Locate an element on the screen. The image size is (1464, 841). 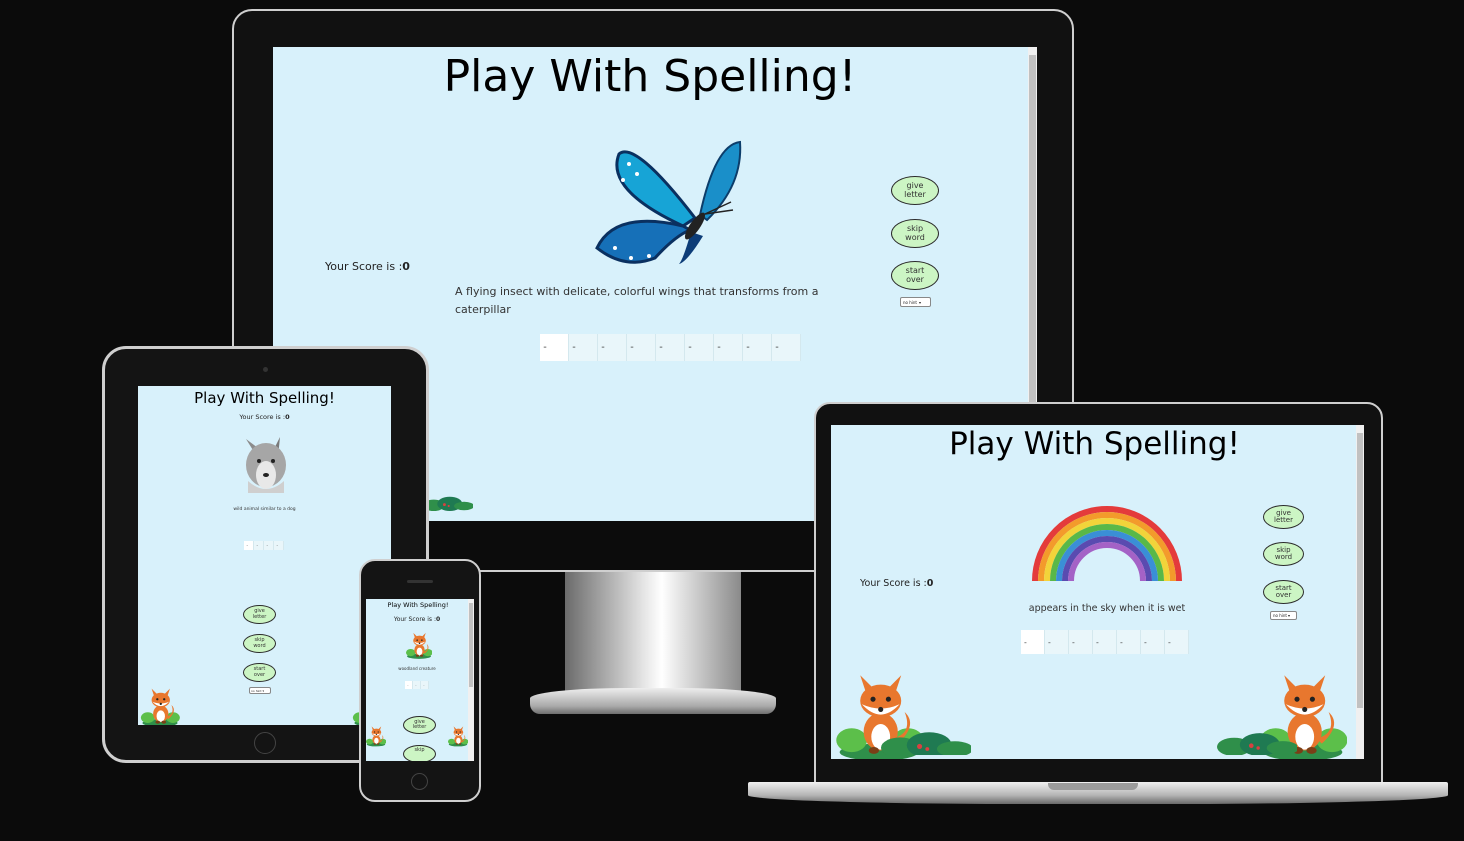
letter-inputs: - - - - - - - is located at coordinates (1105, 642).